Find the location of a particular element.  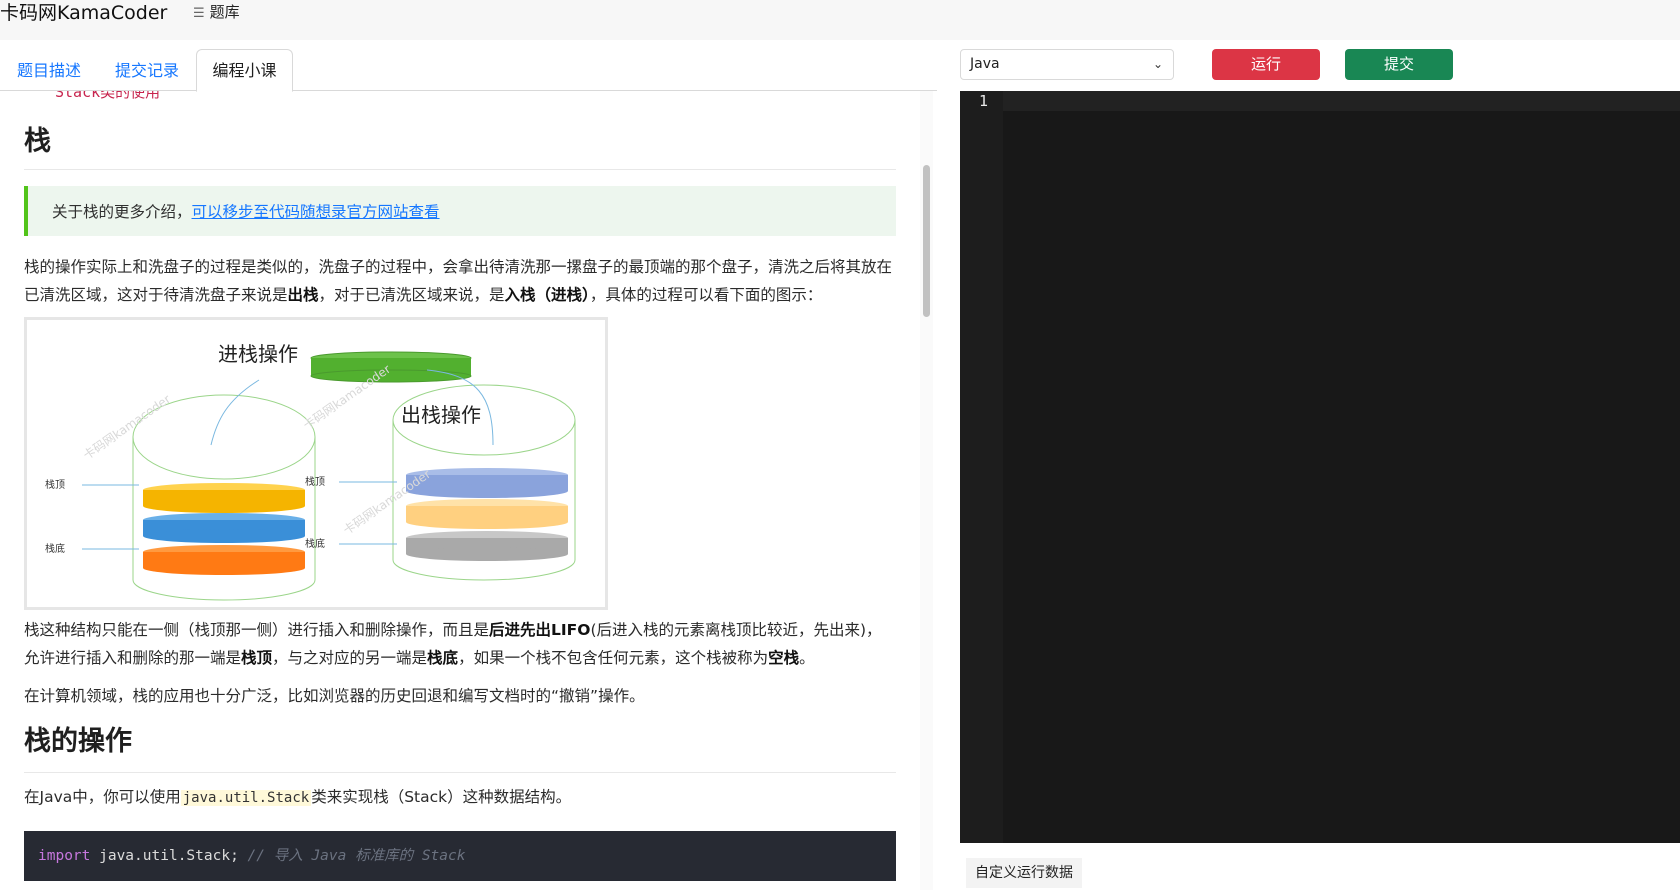

heading-stack-ops: 栈的操作 is located at coordinates (78, 741).